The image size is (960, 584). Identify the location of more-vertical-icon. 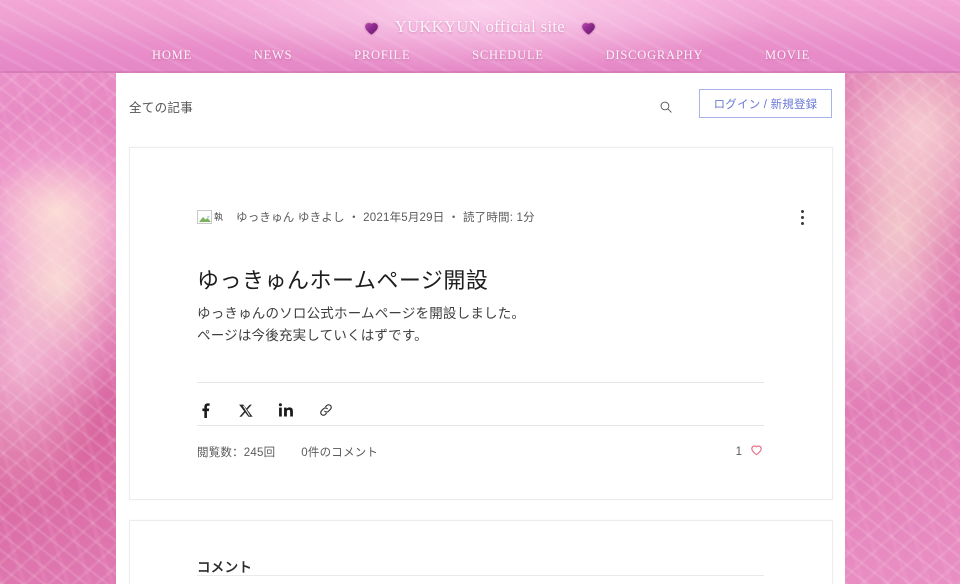
(802, 217).